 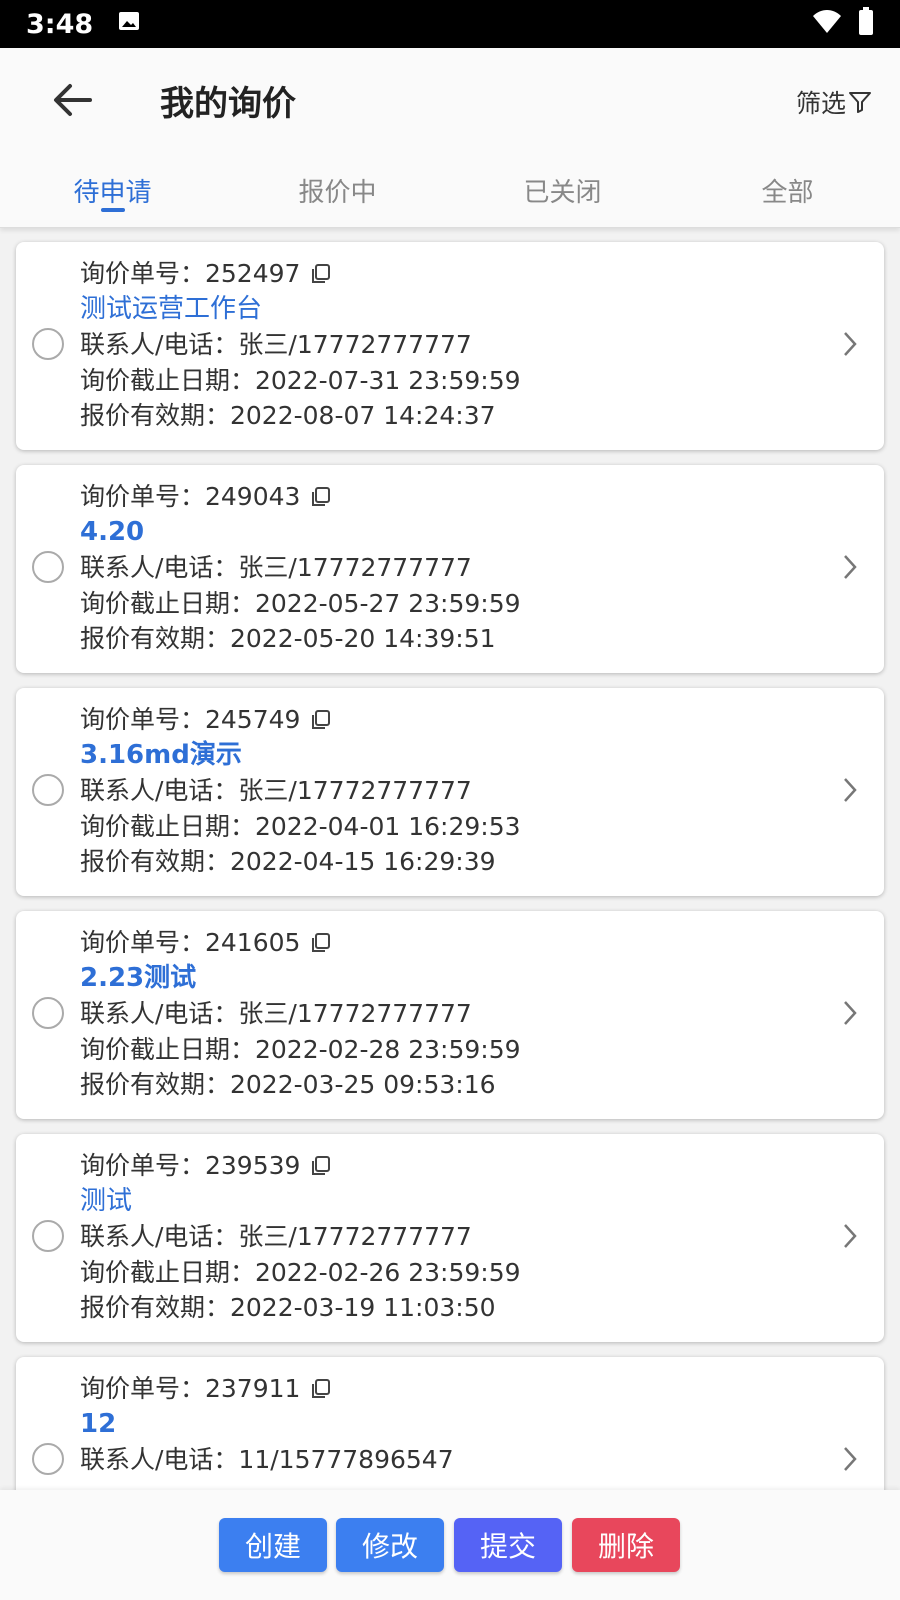 What do you see at coordinates (60, 24) in the screenshot?
I see `status-time: 3:48` at bounding box center [60, 24].